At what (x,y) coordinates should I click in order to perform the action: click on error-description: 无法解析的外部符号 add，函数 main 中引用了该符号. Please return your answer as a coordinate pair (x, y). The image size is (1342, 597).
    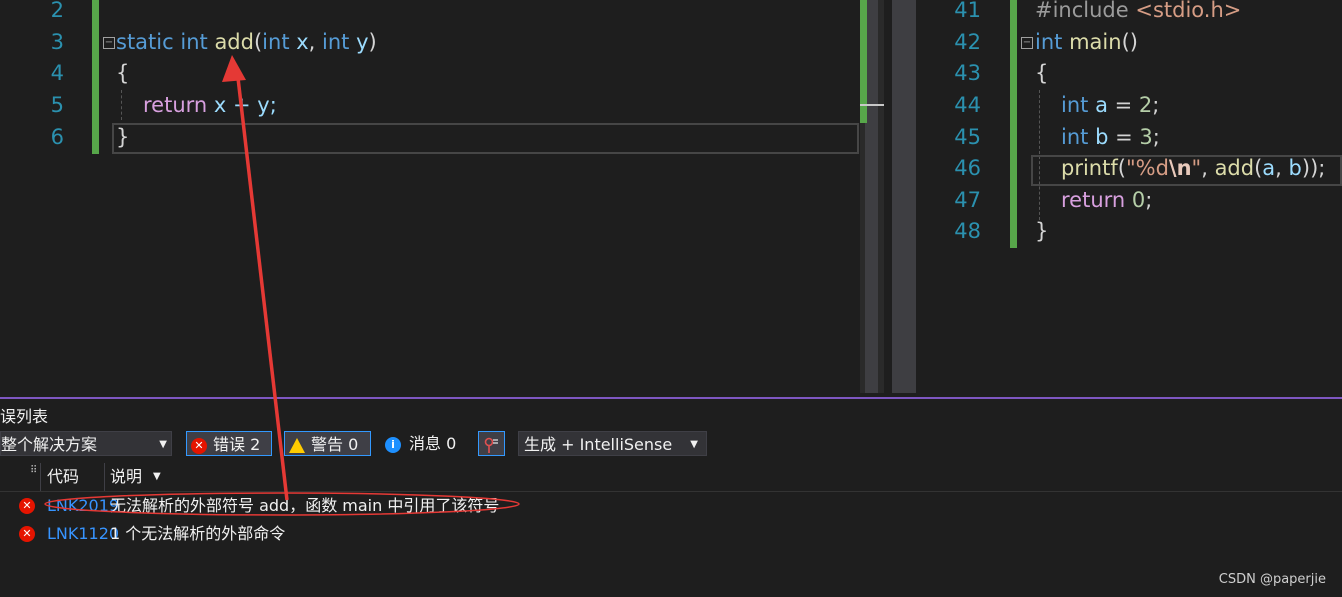
    Looking at the image, I should click on (305, 505).